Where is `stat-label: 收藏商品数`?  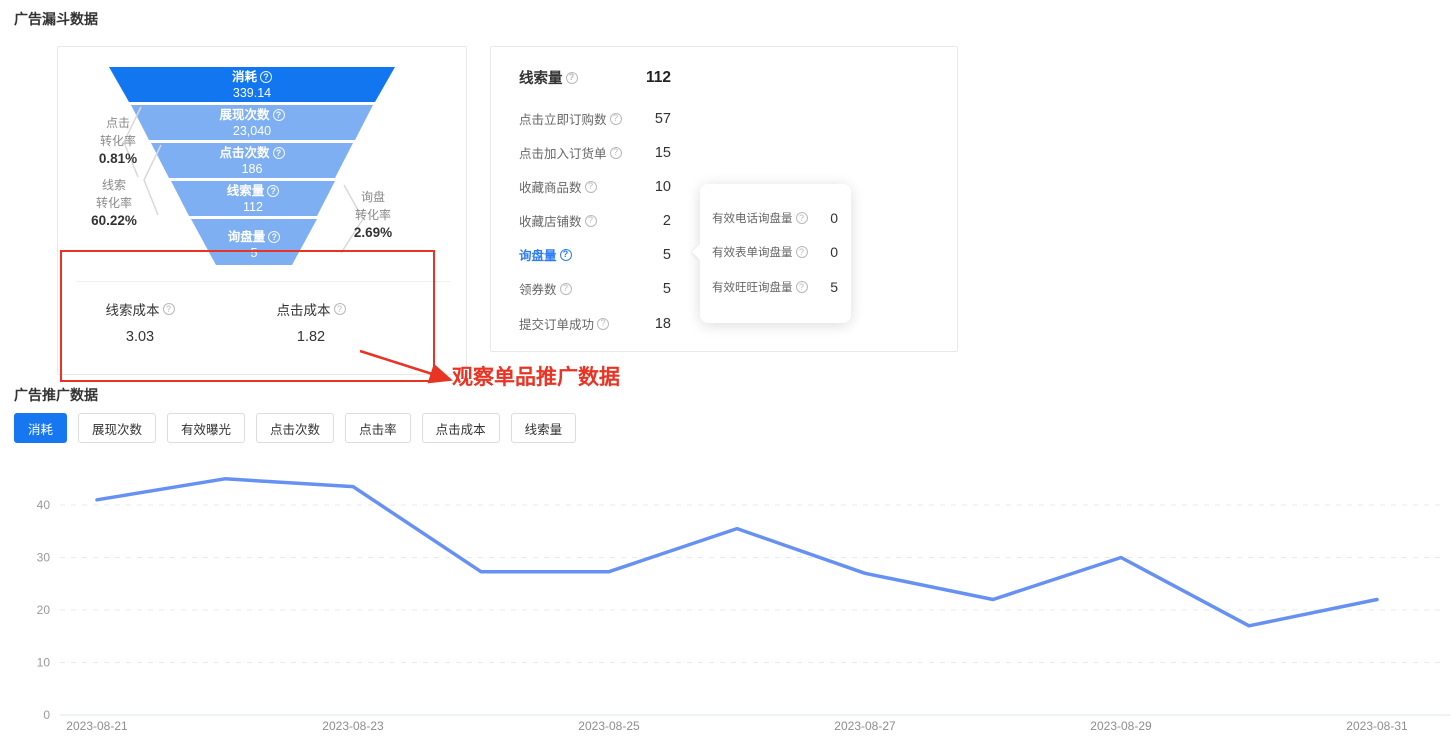 stat-label: 收藏商品数 is located at coordinates (550, 188).